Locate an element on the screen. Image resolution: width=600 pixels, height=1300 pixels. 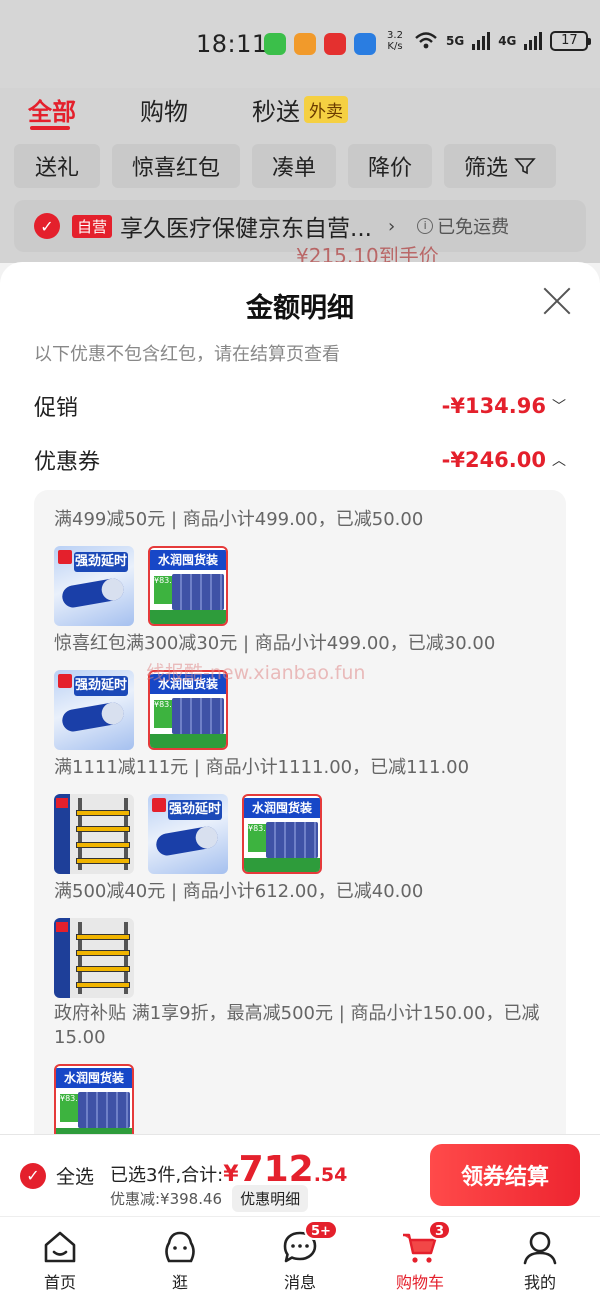
filter-combine-order: 凑单 is located at coordinates (294, 166).